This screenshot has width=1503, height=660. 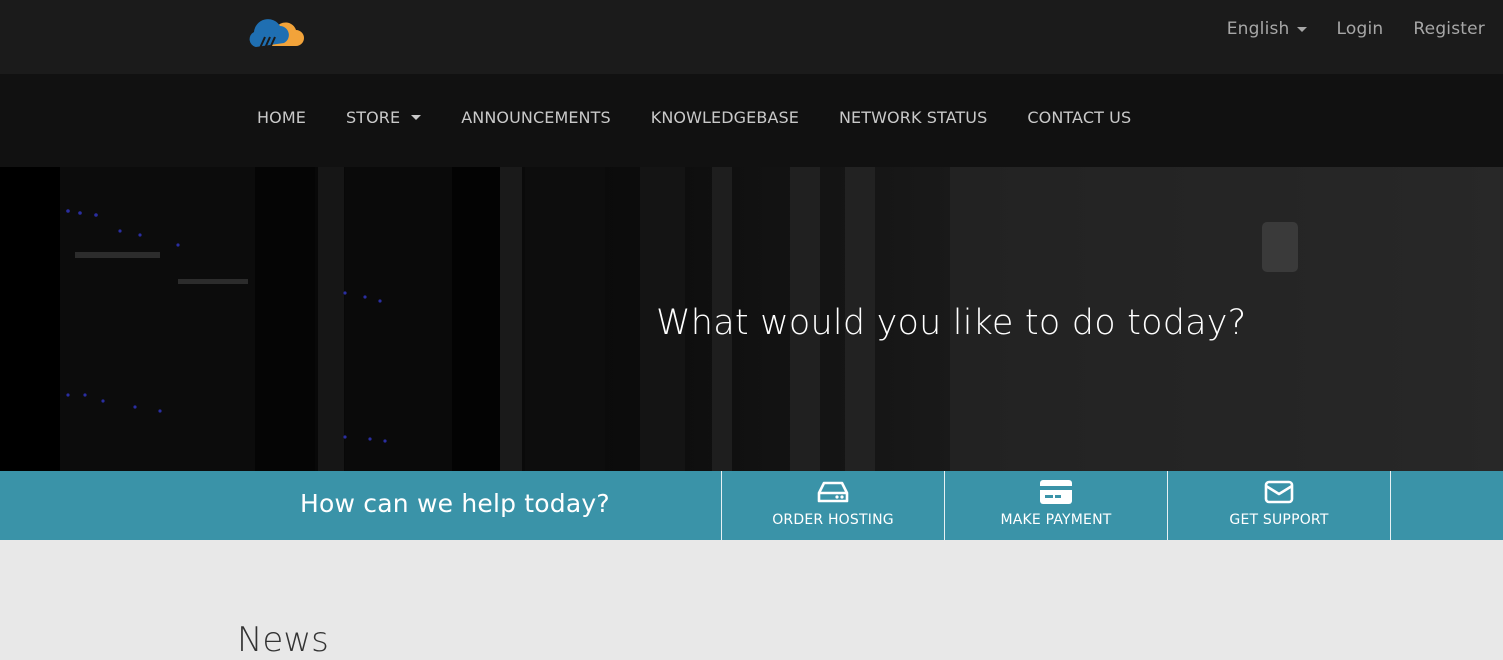 I want to click on top-links: English Login Register, so click(x=1356, y=29).